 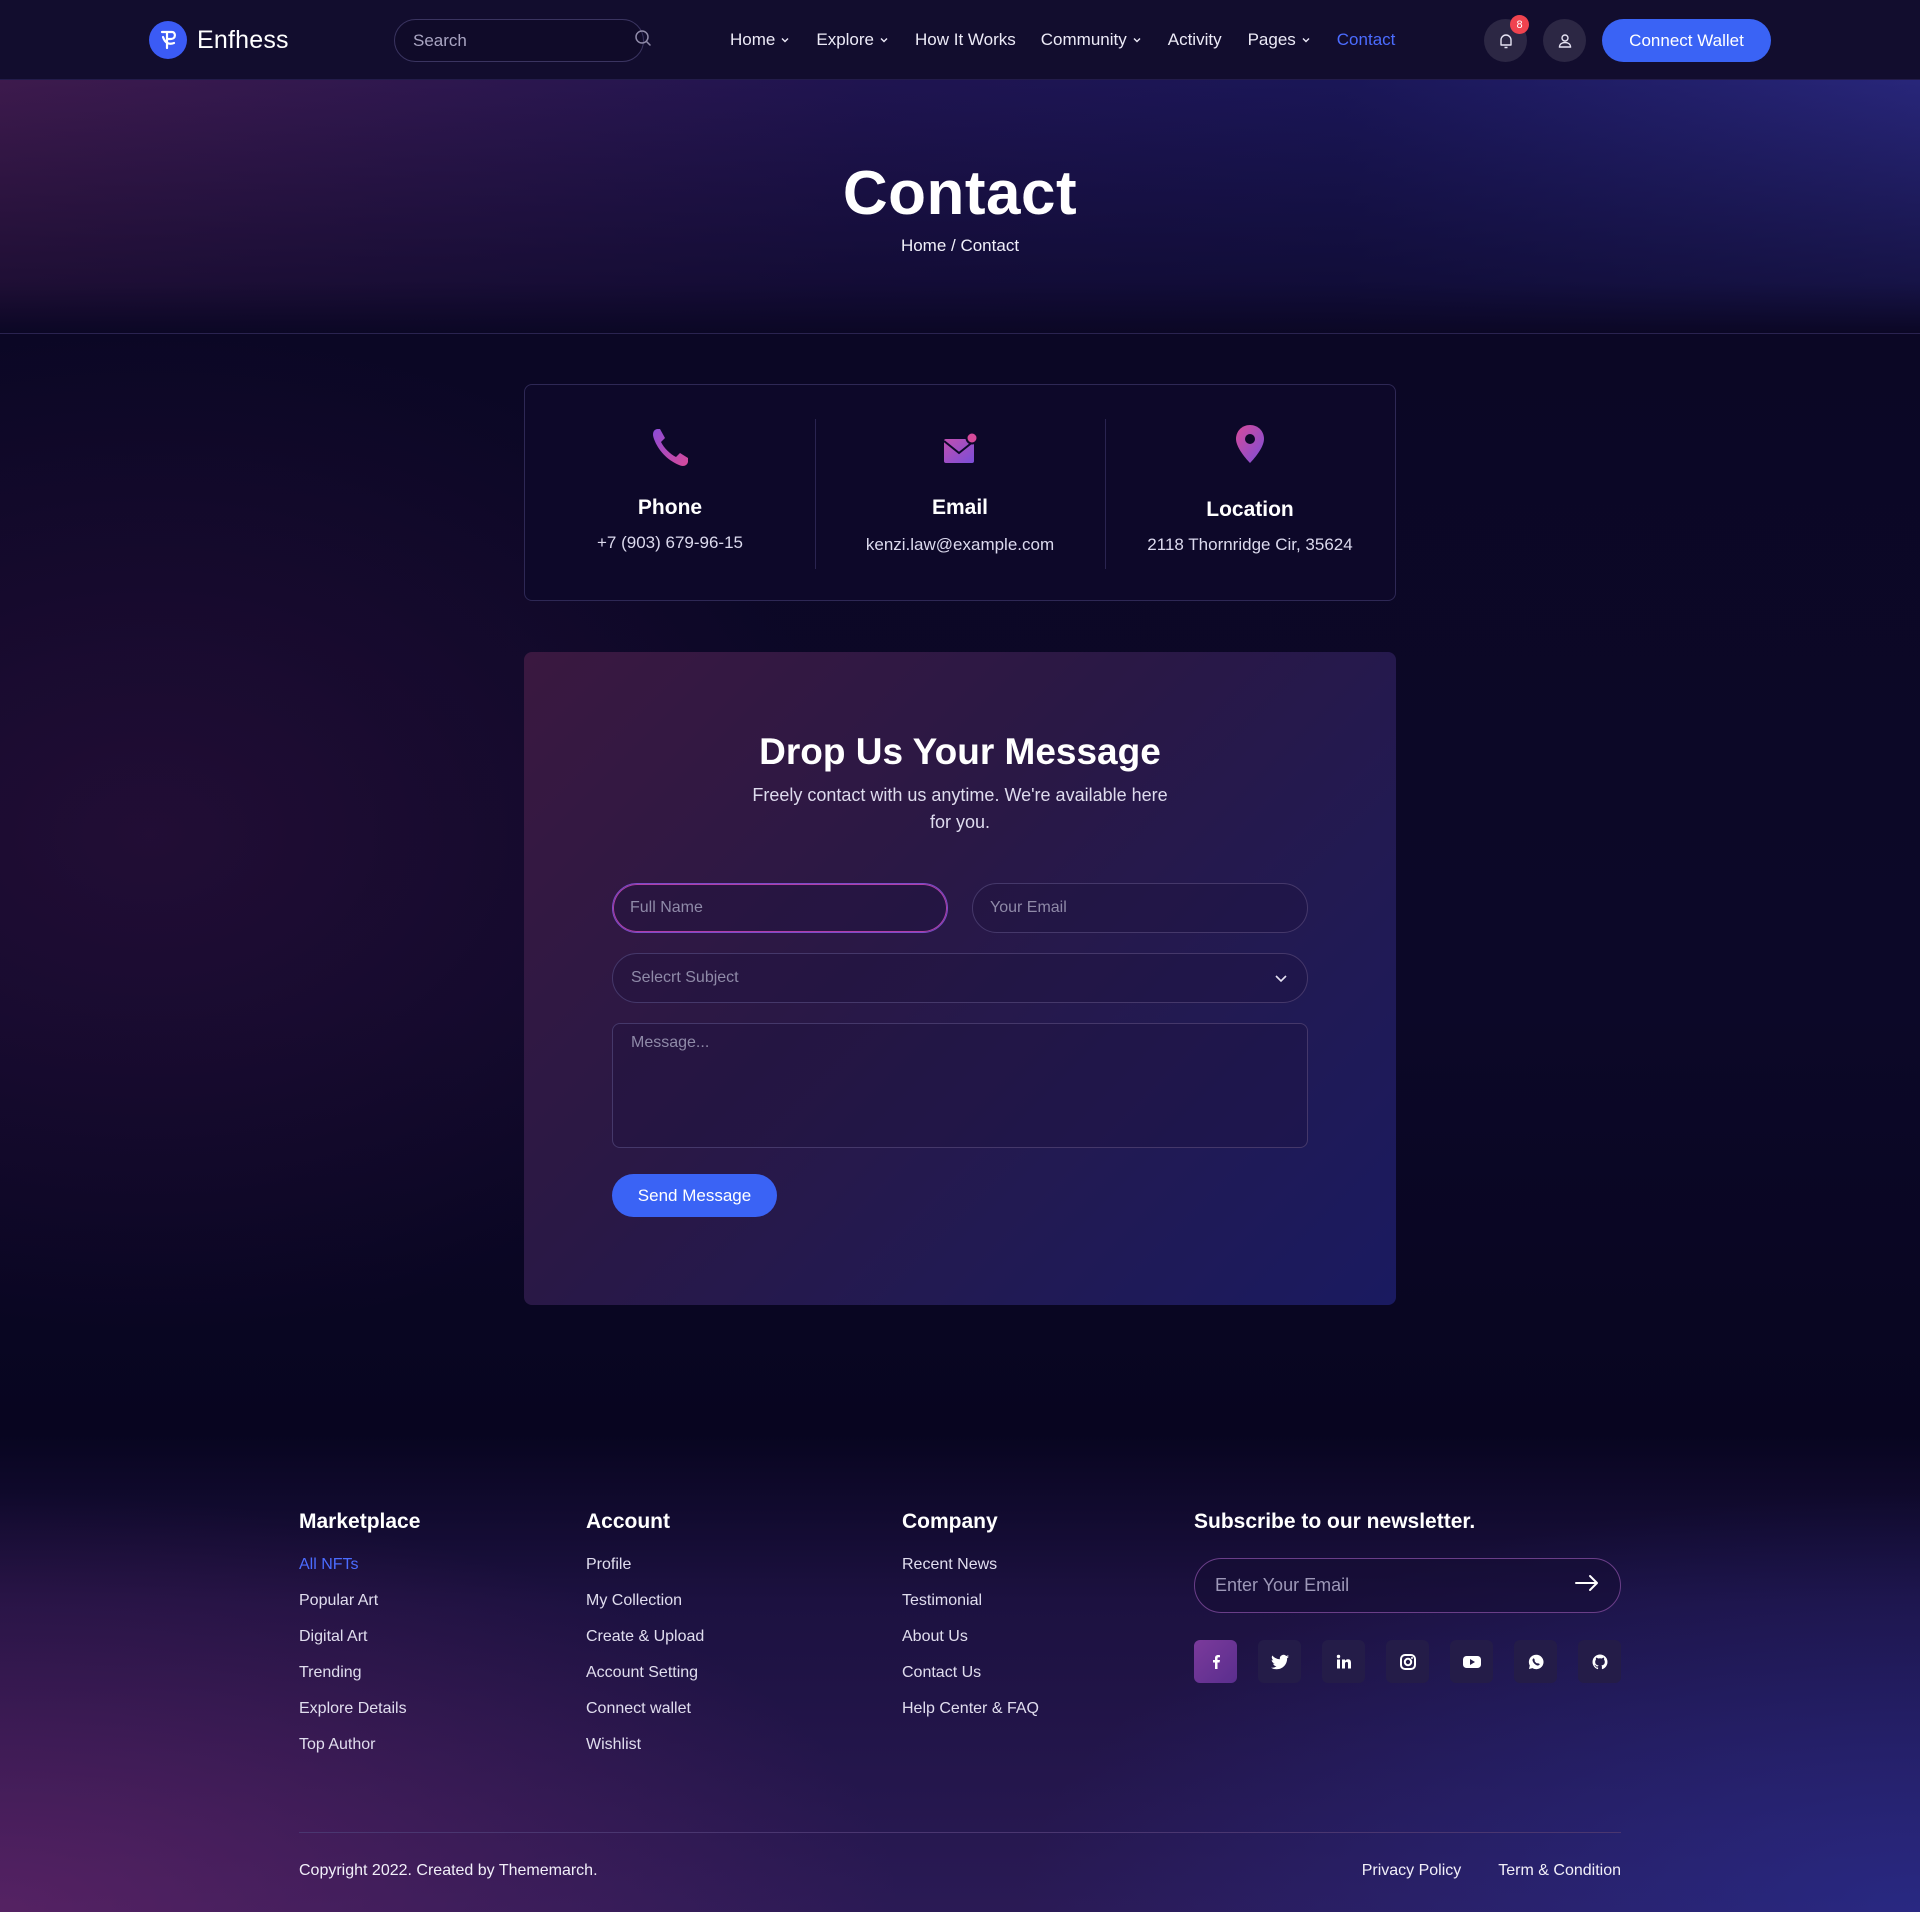 What do you see at coordinates (780, 908) in the screenshot?
I see `full-name-field` at bounding box center [780, 908].